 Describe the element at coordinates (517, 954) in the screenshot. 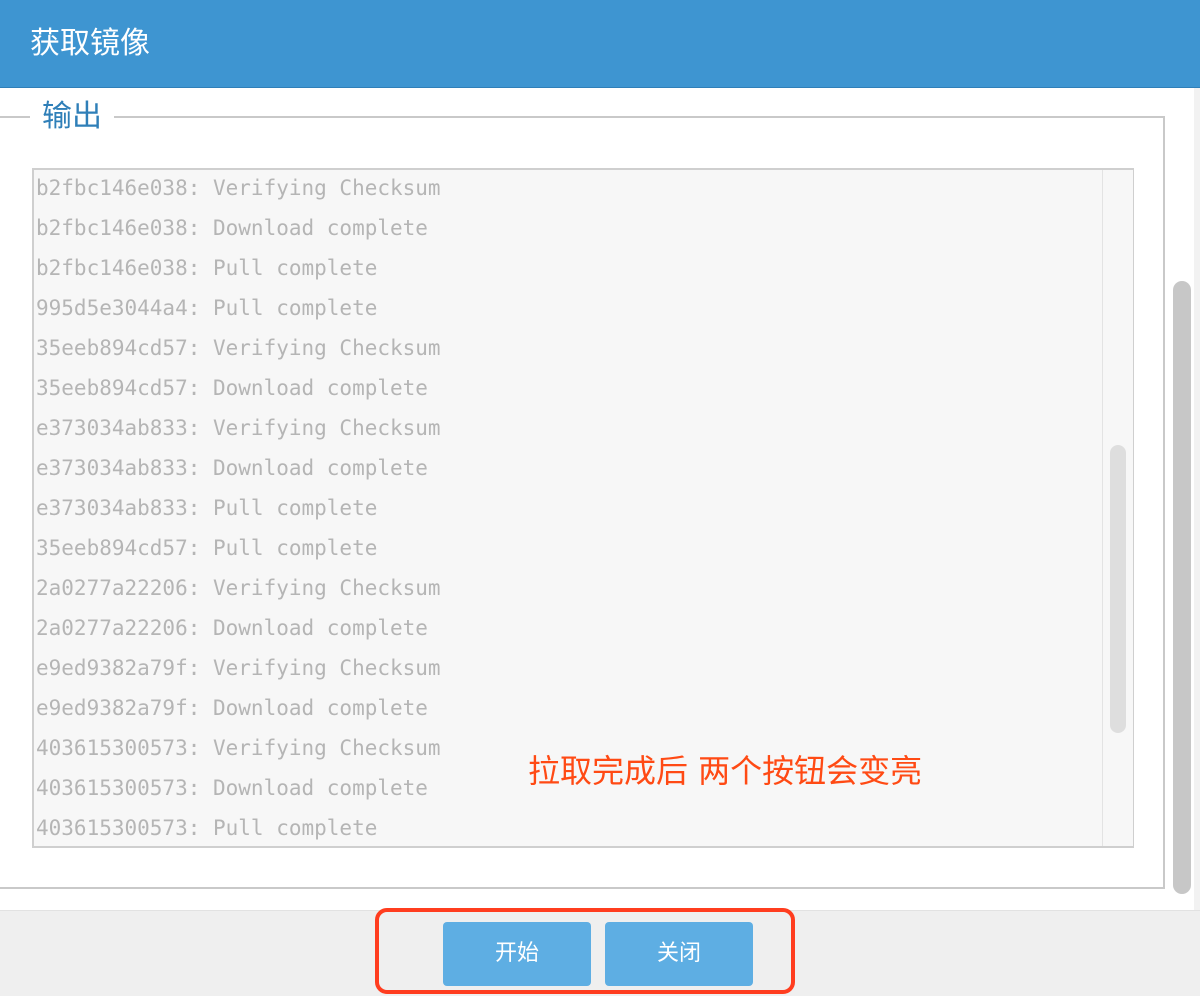

I see `start-button: 开始` at that location.